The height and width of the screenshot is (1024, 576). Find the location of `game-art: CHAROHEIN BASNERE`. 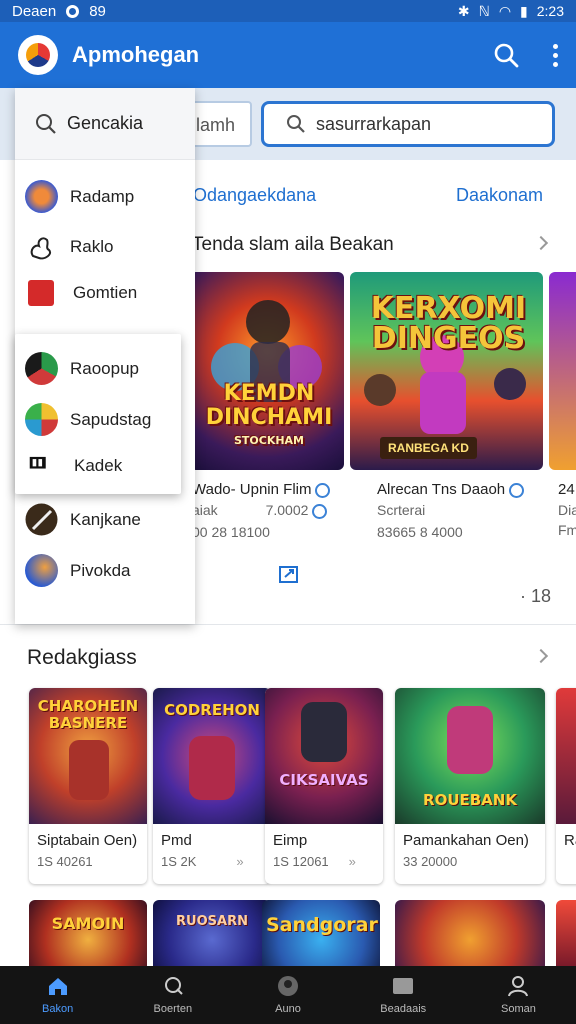

game-art: CHAROHEIN BASNERE is located at coordinates (88, 756).